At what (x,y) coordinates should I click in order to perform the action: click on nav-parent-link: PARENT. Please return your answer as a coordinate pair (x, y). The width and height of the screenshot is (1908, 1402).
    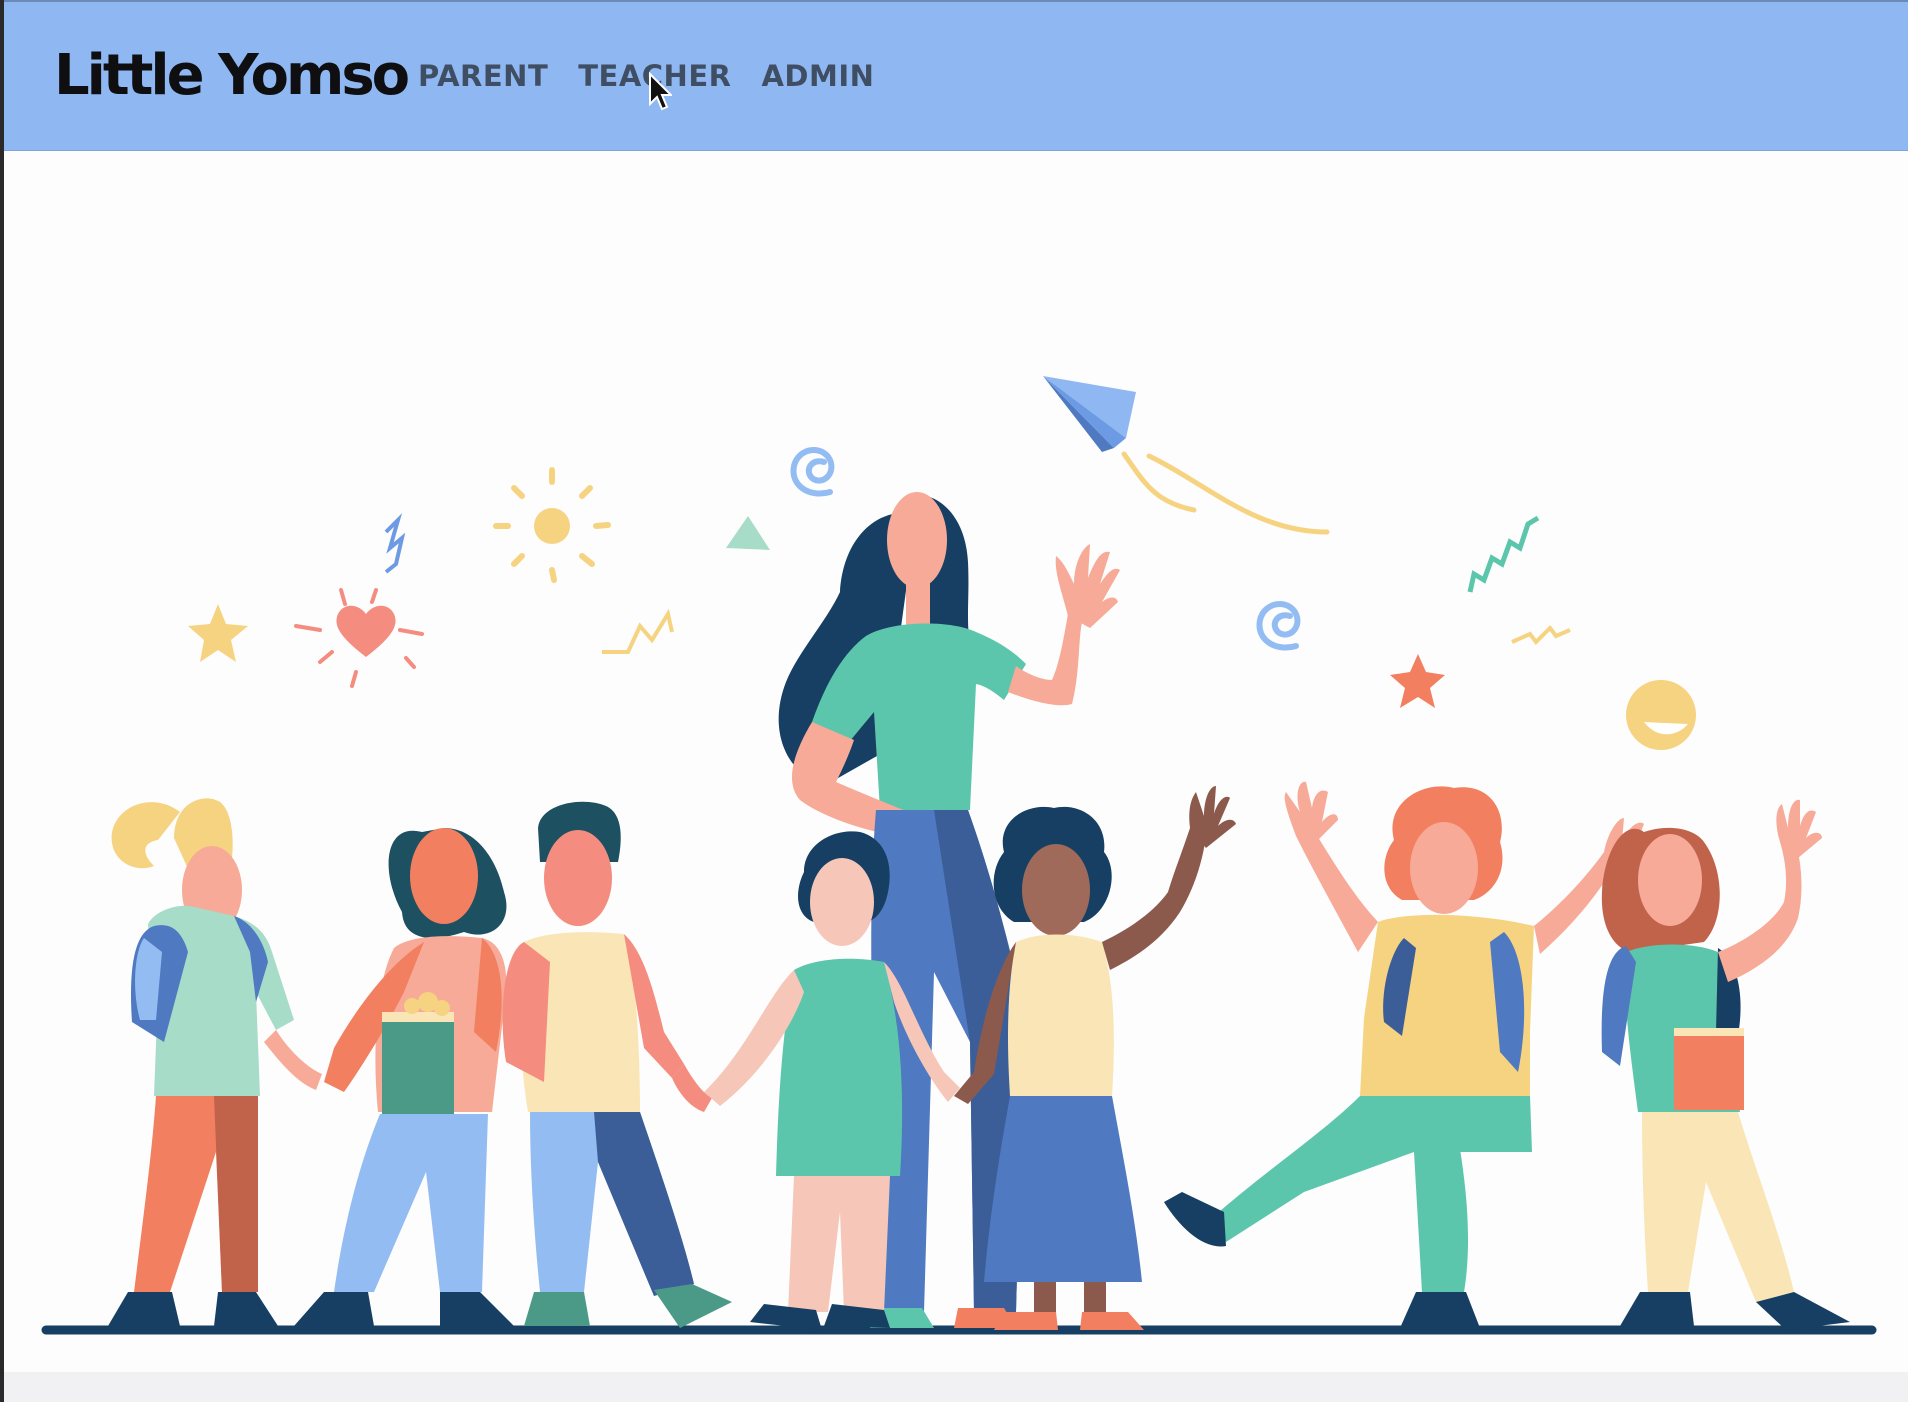
    Looking at the image, I should click on (483, 76).